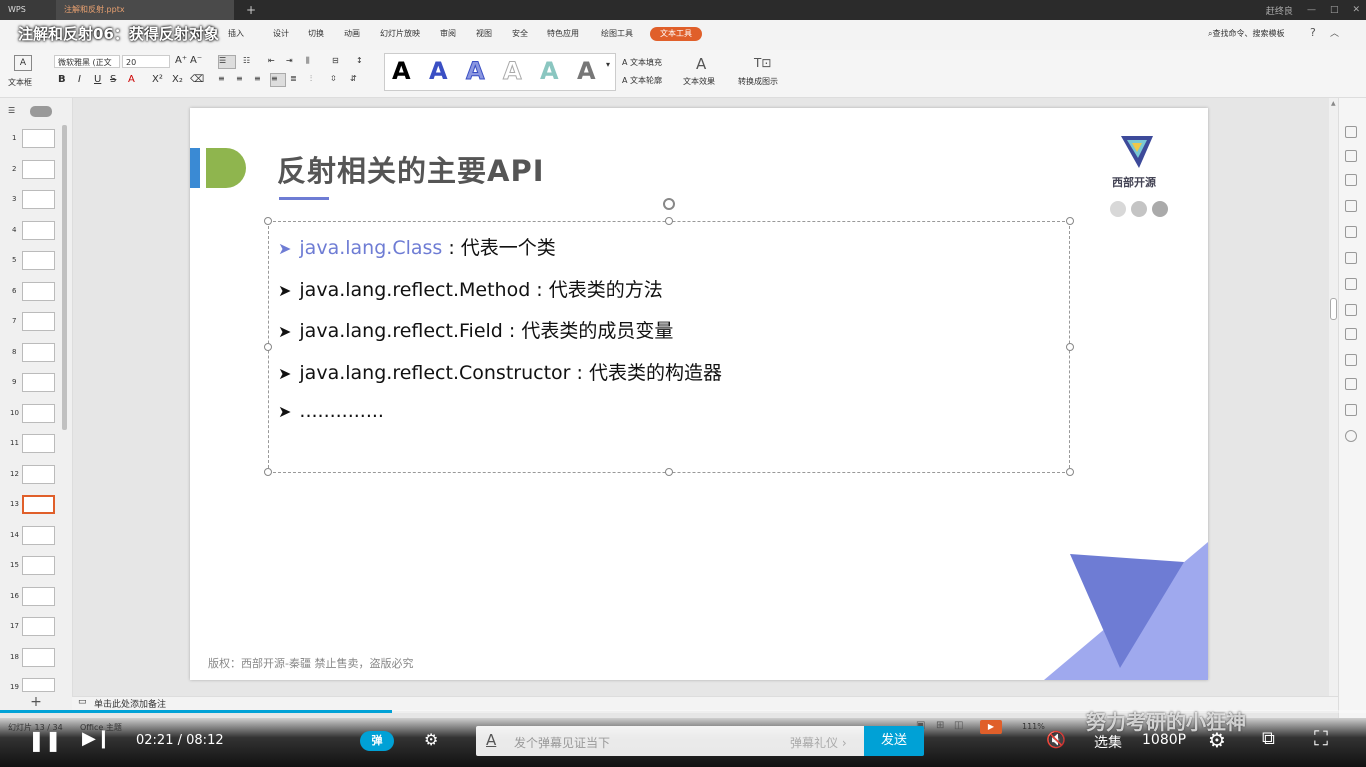 The width and height of the screenshot is (1366, 767). What do you see at coordinates (1268, 738) in the screenshot?
I see `picture-in-picture-icon: ⧉` at bounding box center [1268, 738].